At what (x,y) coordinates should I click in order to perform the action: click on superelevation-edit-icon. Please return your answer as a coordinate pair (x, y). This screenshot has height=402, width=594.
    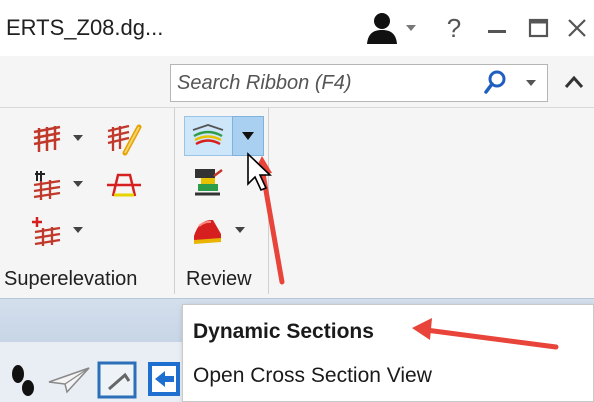
    Looking at the image, I should click on (124, 140).